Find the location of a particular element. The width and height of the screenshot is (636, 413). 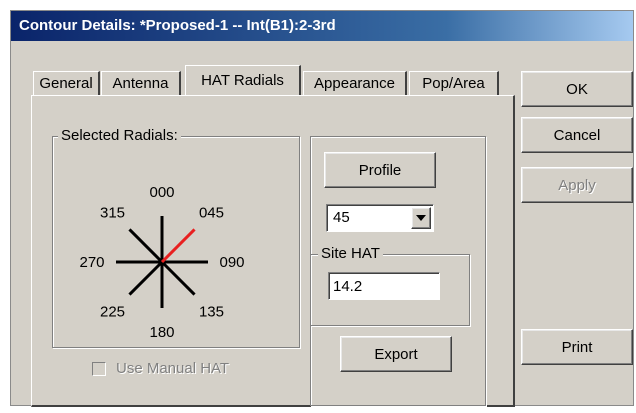

export-button-label: Export is located at coordinates (396, 354).